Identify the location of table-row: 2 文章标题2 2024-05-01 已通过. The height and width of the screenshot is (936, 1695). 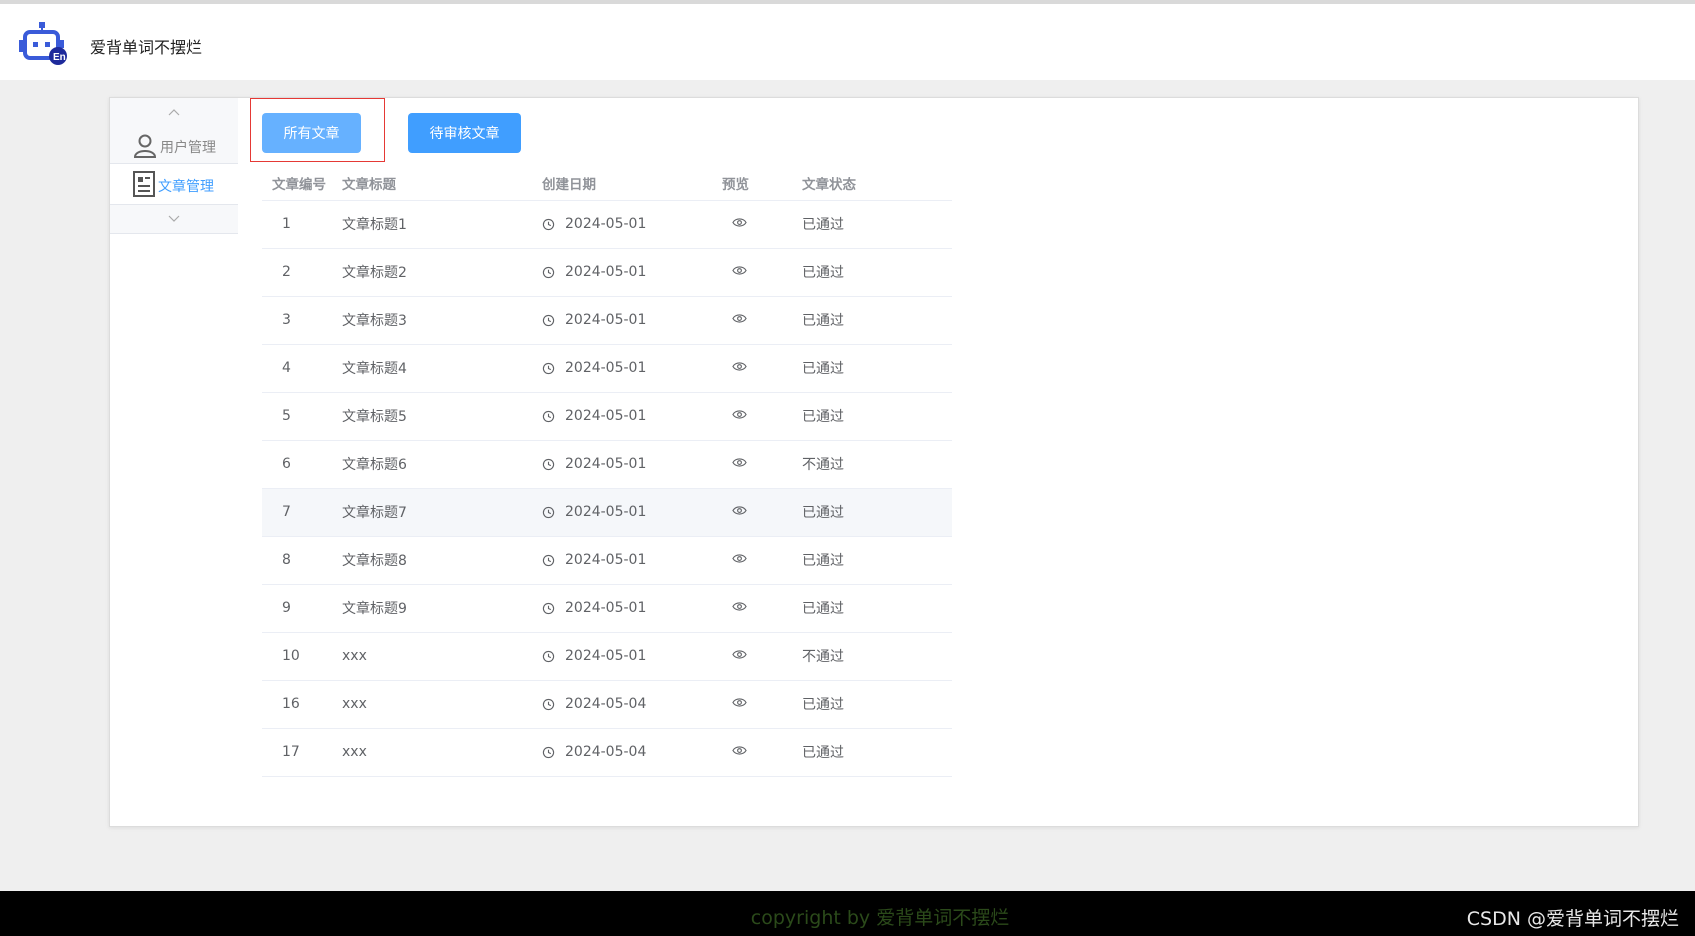
(607, 272).